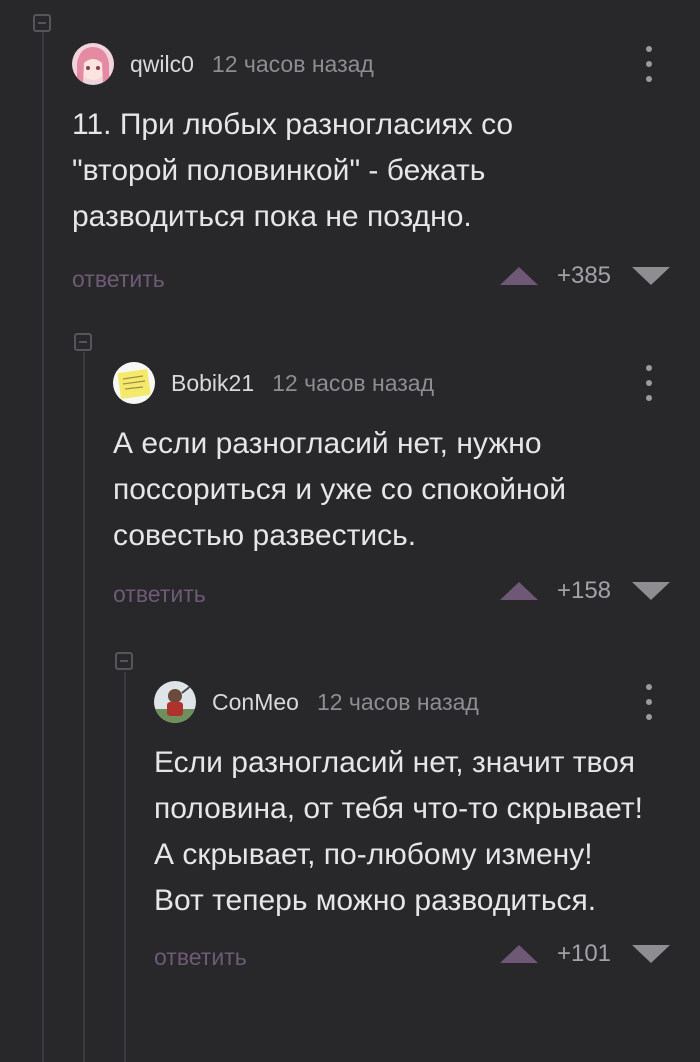 This screenshot has width=700, height=1062. I want to click on author-name: Bobik21, so click(212, 383).